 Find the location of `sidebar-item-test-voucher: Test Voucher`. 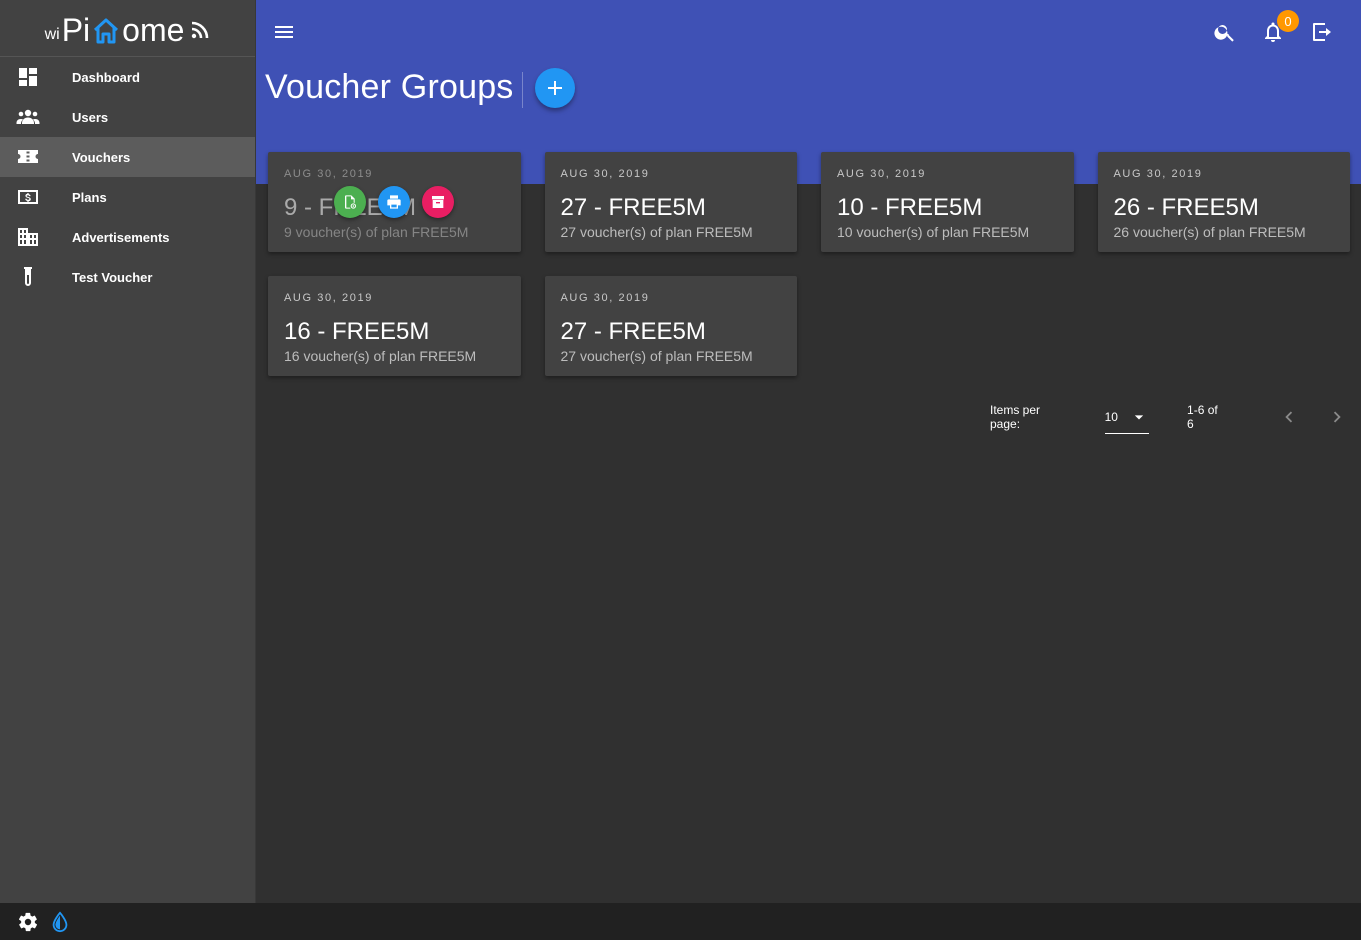

sidebar-item-test-voucher: Test Voucher is located at coordinates (127, 277).